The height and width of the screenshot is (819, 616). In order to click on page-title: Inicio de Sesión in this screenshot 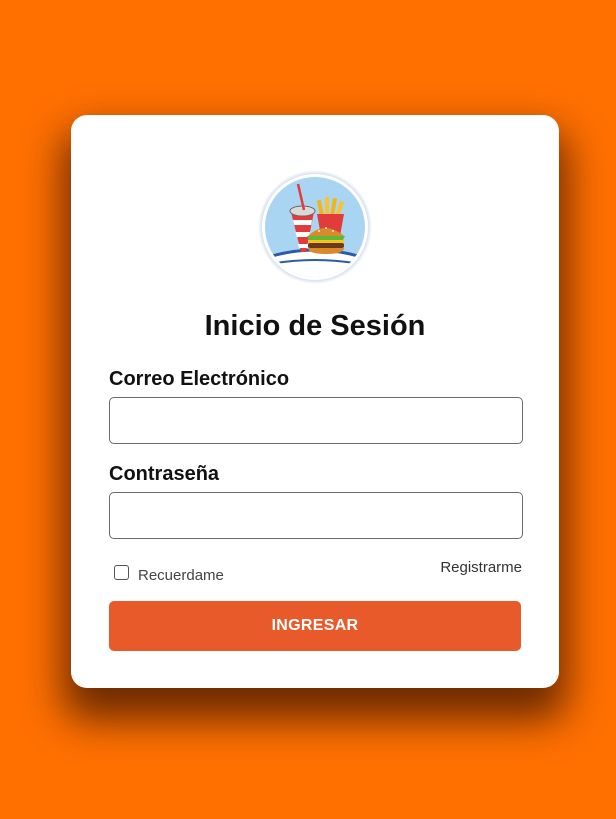, I will do `click(315, 326)`.